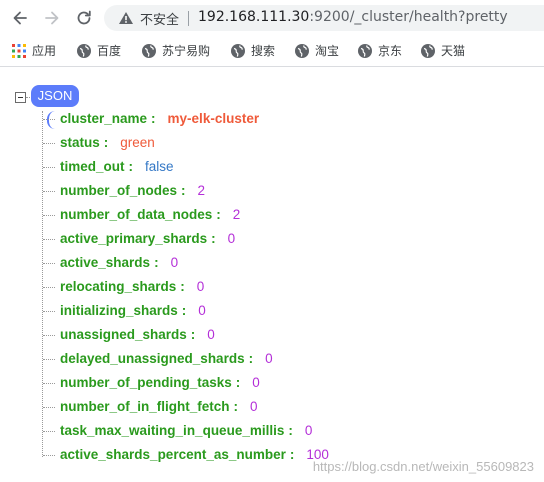 The width and height of the screenshot is (544, 482). Describe the element at coordinates (263, 51) in the screenshot. I see `bookmark-label: 搜索` at that location.